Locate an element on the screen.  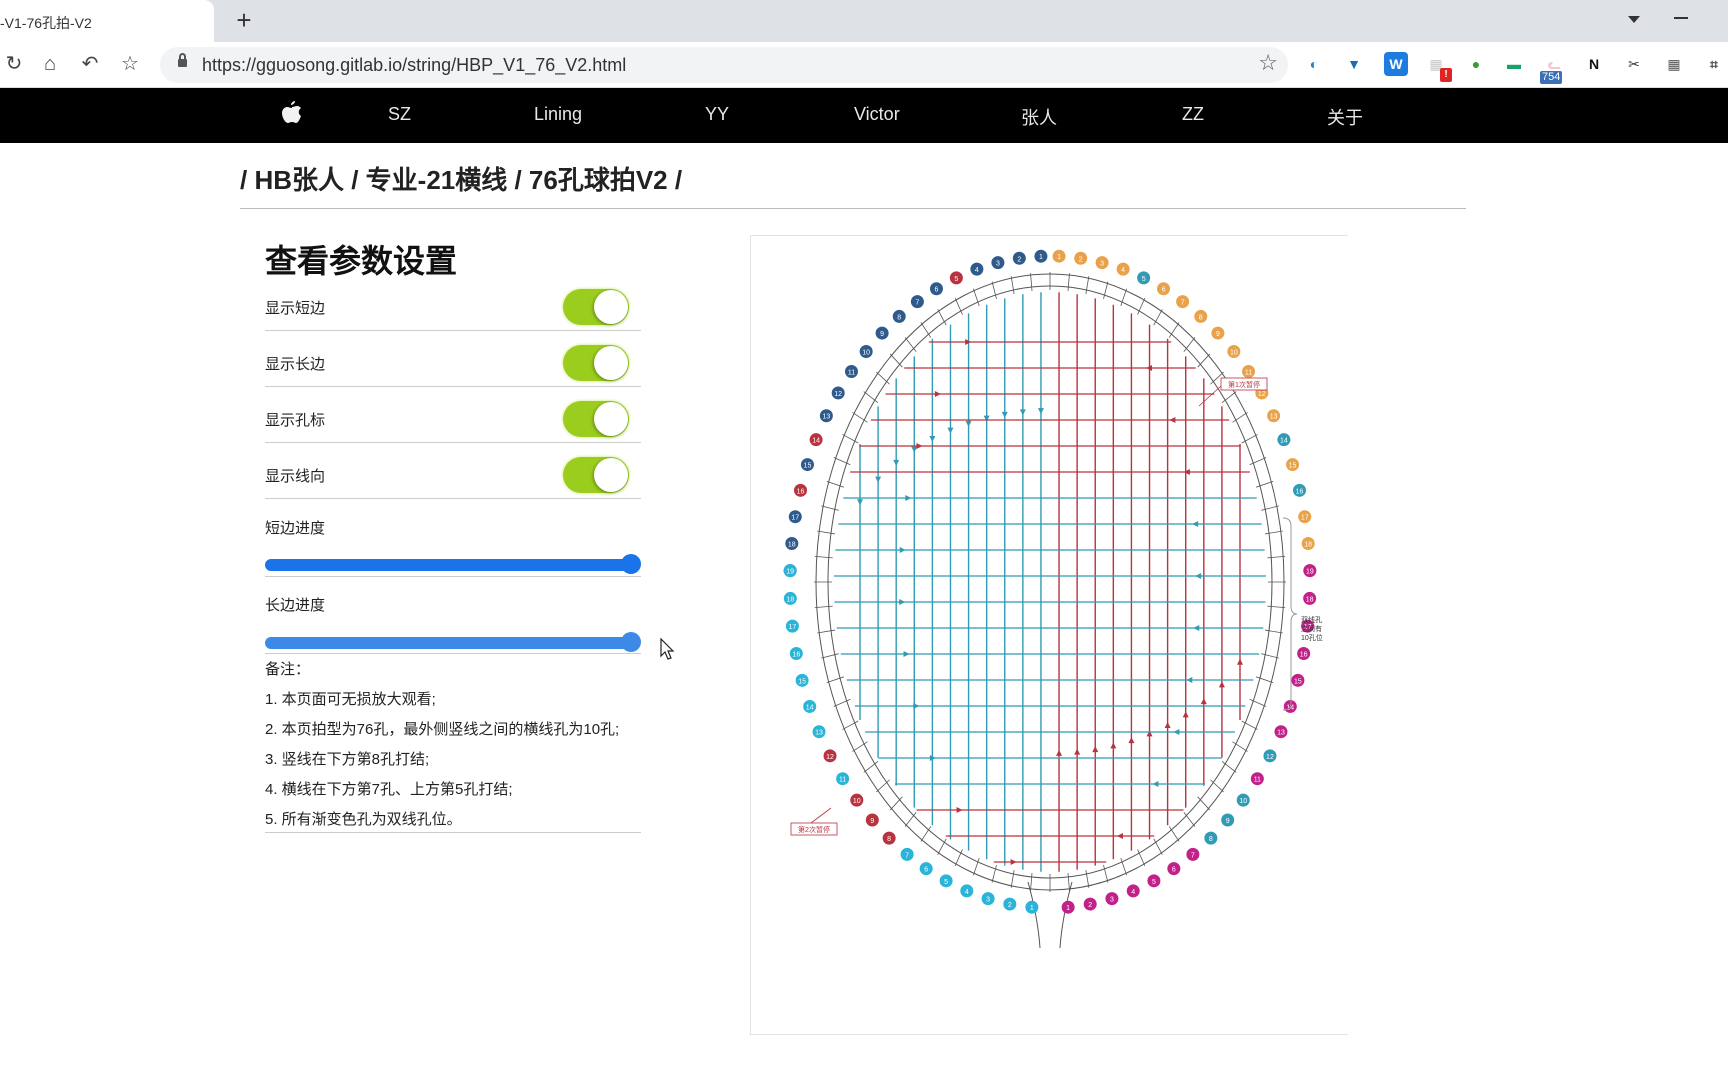
cat-extension-icon: ᓚ 754 is located at coordinates (1553, 68).